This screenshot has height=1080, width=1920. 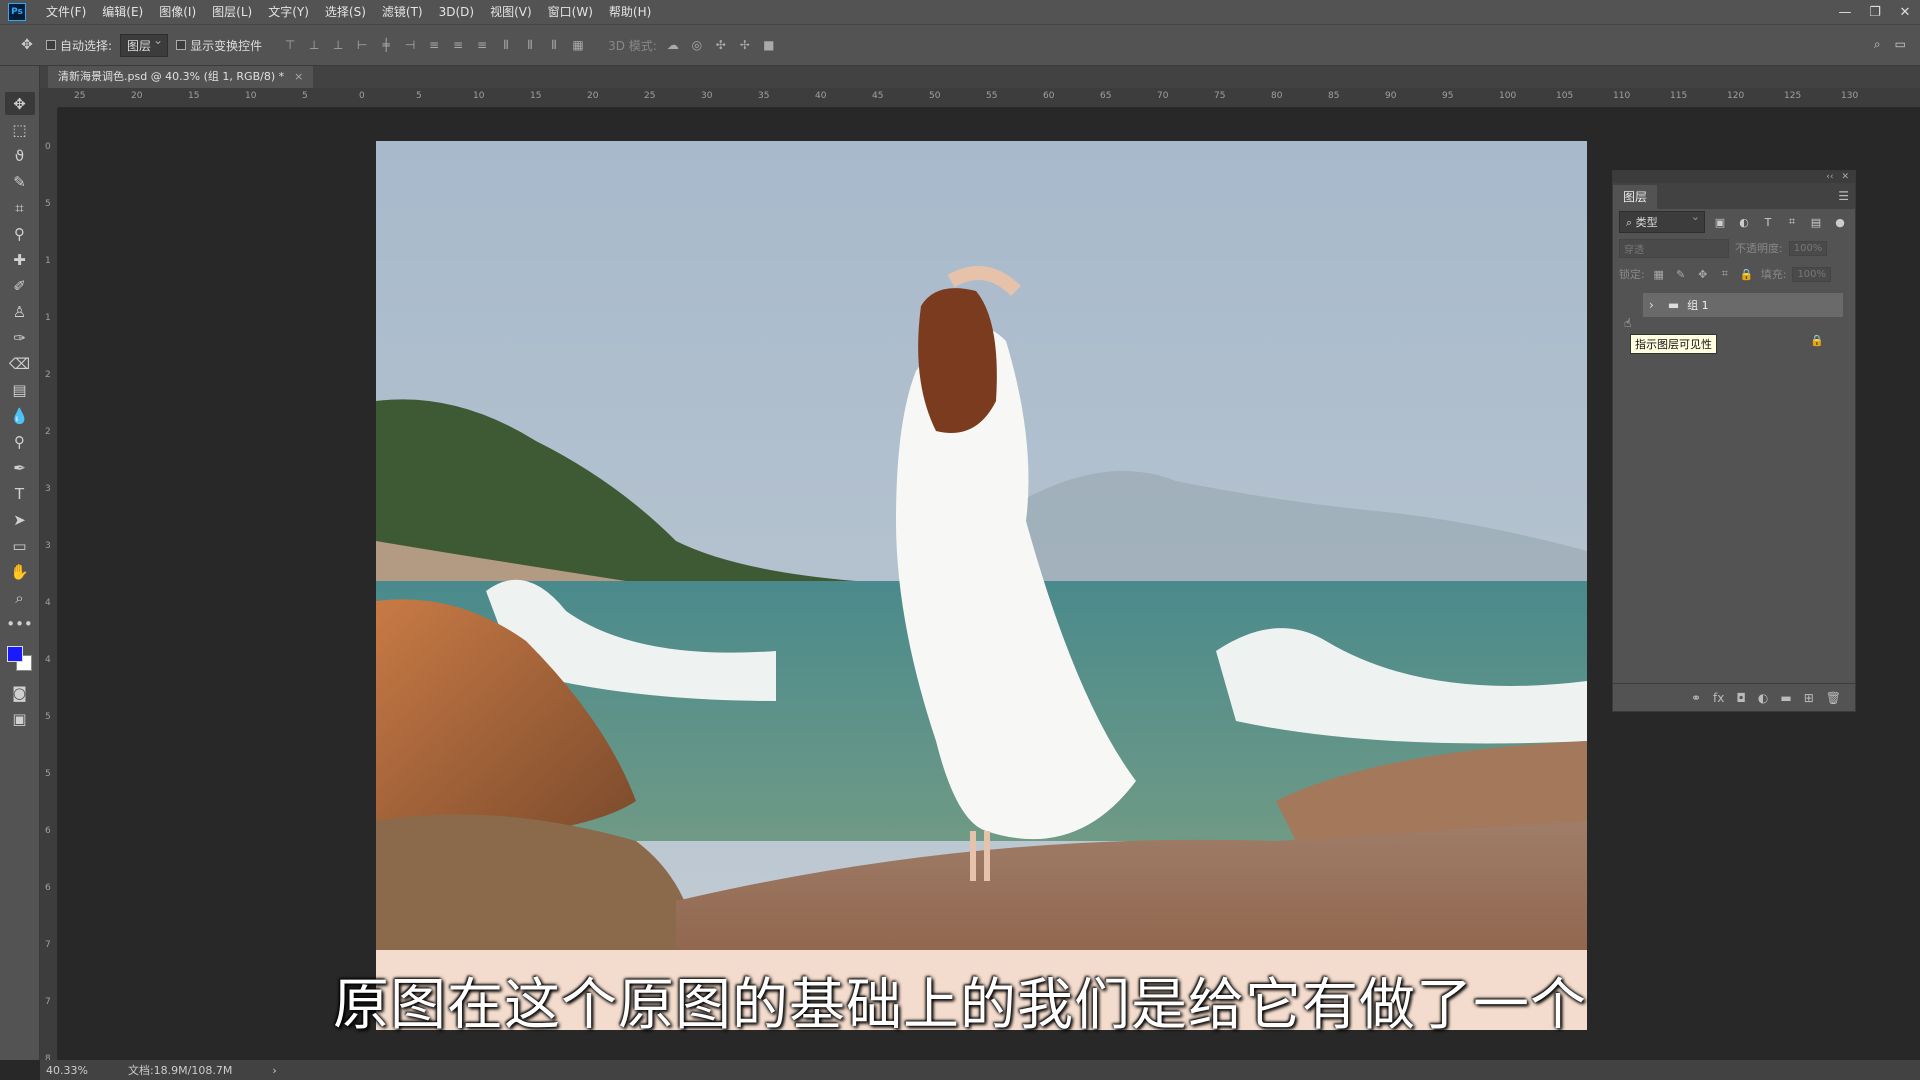 What do you see at coordinates (410, 45) in the screenshot?
I see `align-right-icon: ⊣` at bounding box center [410, 45].